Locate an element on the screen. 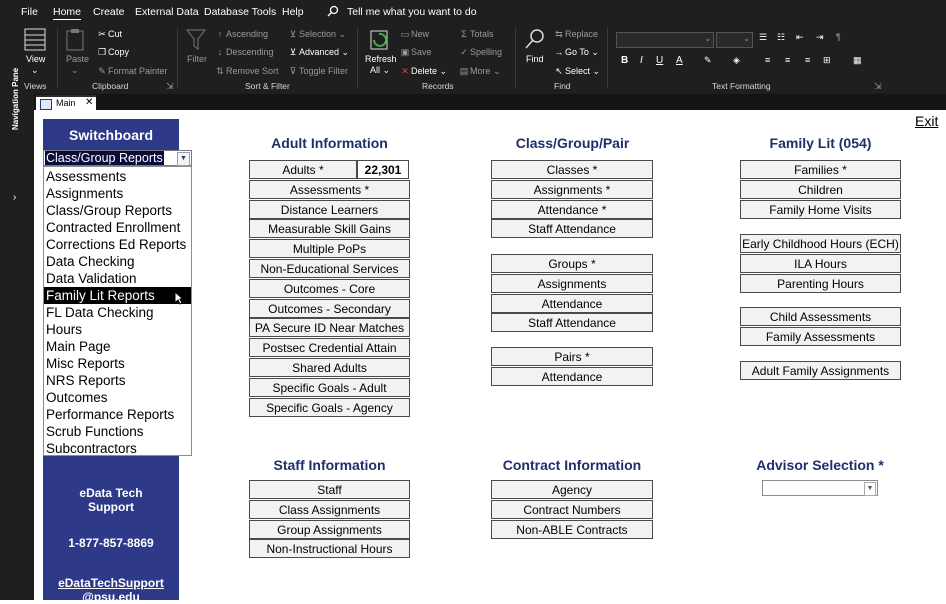 This screenshot has height=604, width=946. assessments-button: Assessments * is located at coordinates (329, 189).